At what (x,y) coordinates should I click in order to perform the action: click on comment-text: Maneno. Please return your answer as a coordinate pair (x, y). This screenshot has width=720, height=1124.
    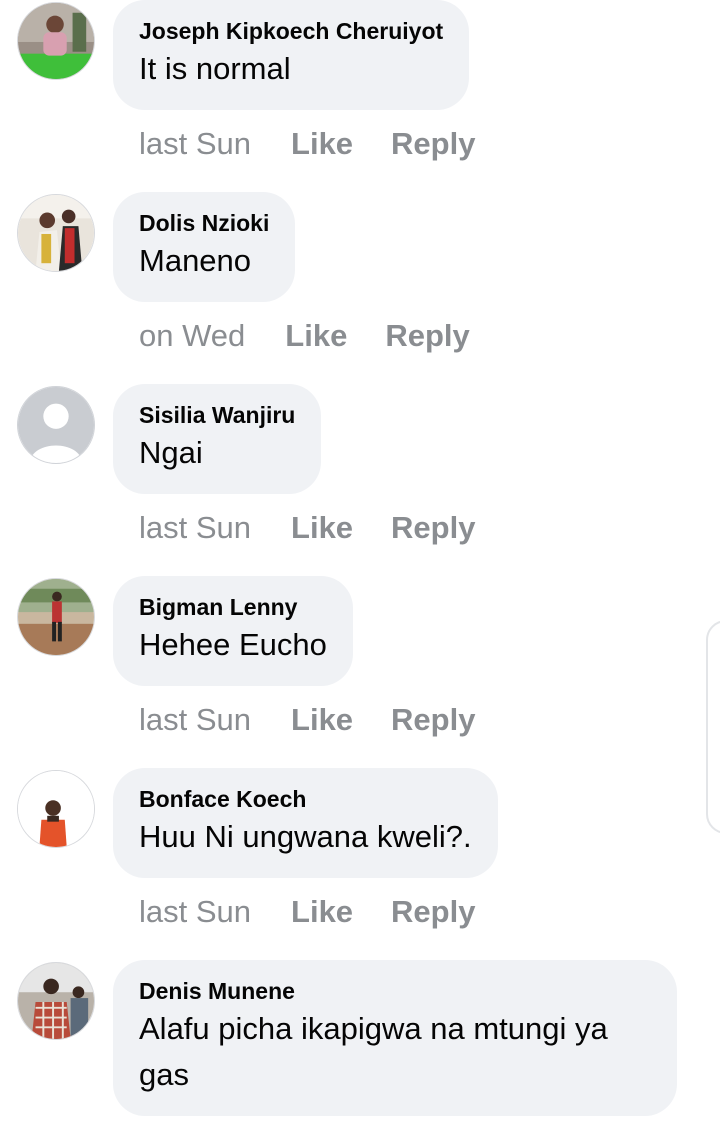
    Looking at the image, I should click on (195, 260).